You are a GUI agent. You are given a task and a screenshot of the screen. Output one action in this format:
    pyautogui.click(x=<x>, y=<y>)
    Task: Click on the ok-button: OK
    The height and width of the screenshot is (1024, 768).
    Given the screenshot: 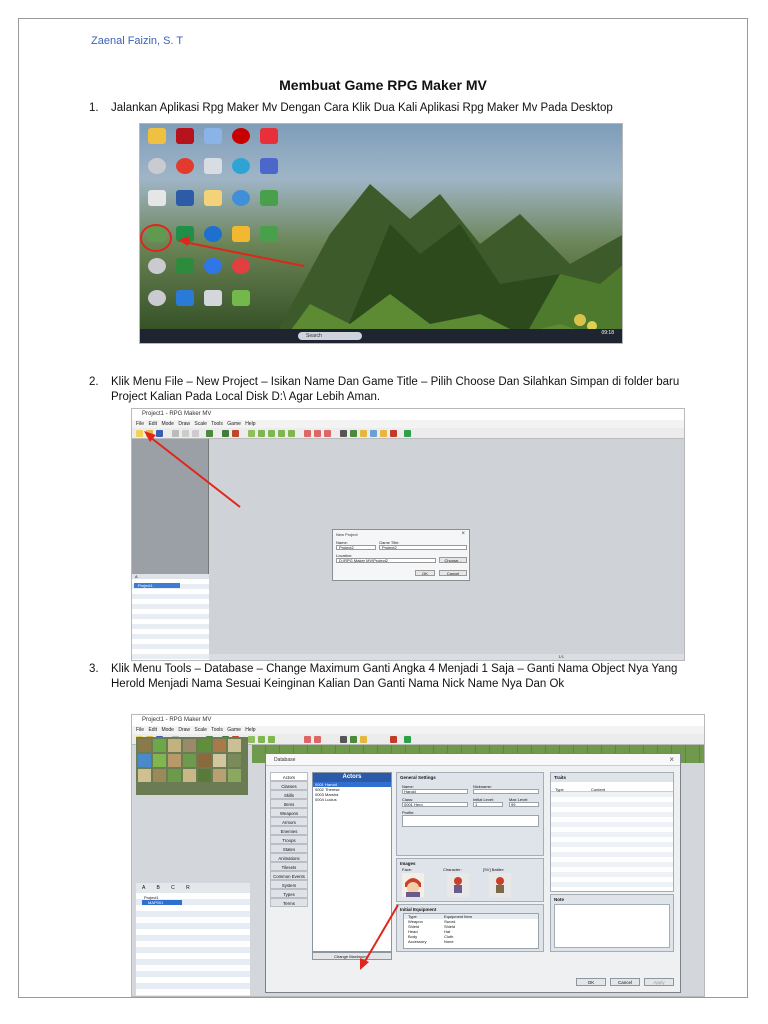 What is the action you would take?
    pyautogui.click(x=591, y=982)
    